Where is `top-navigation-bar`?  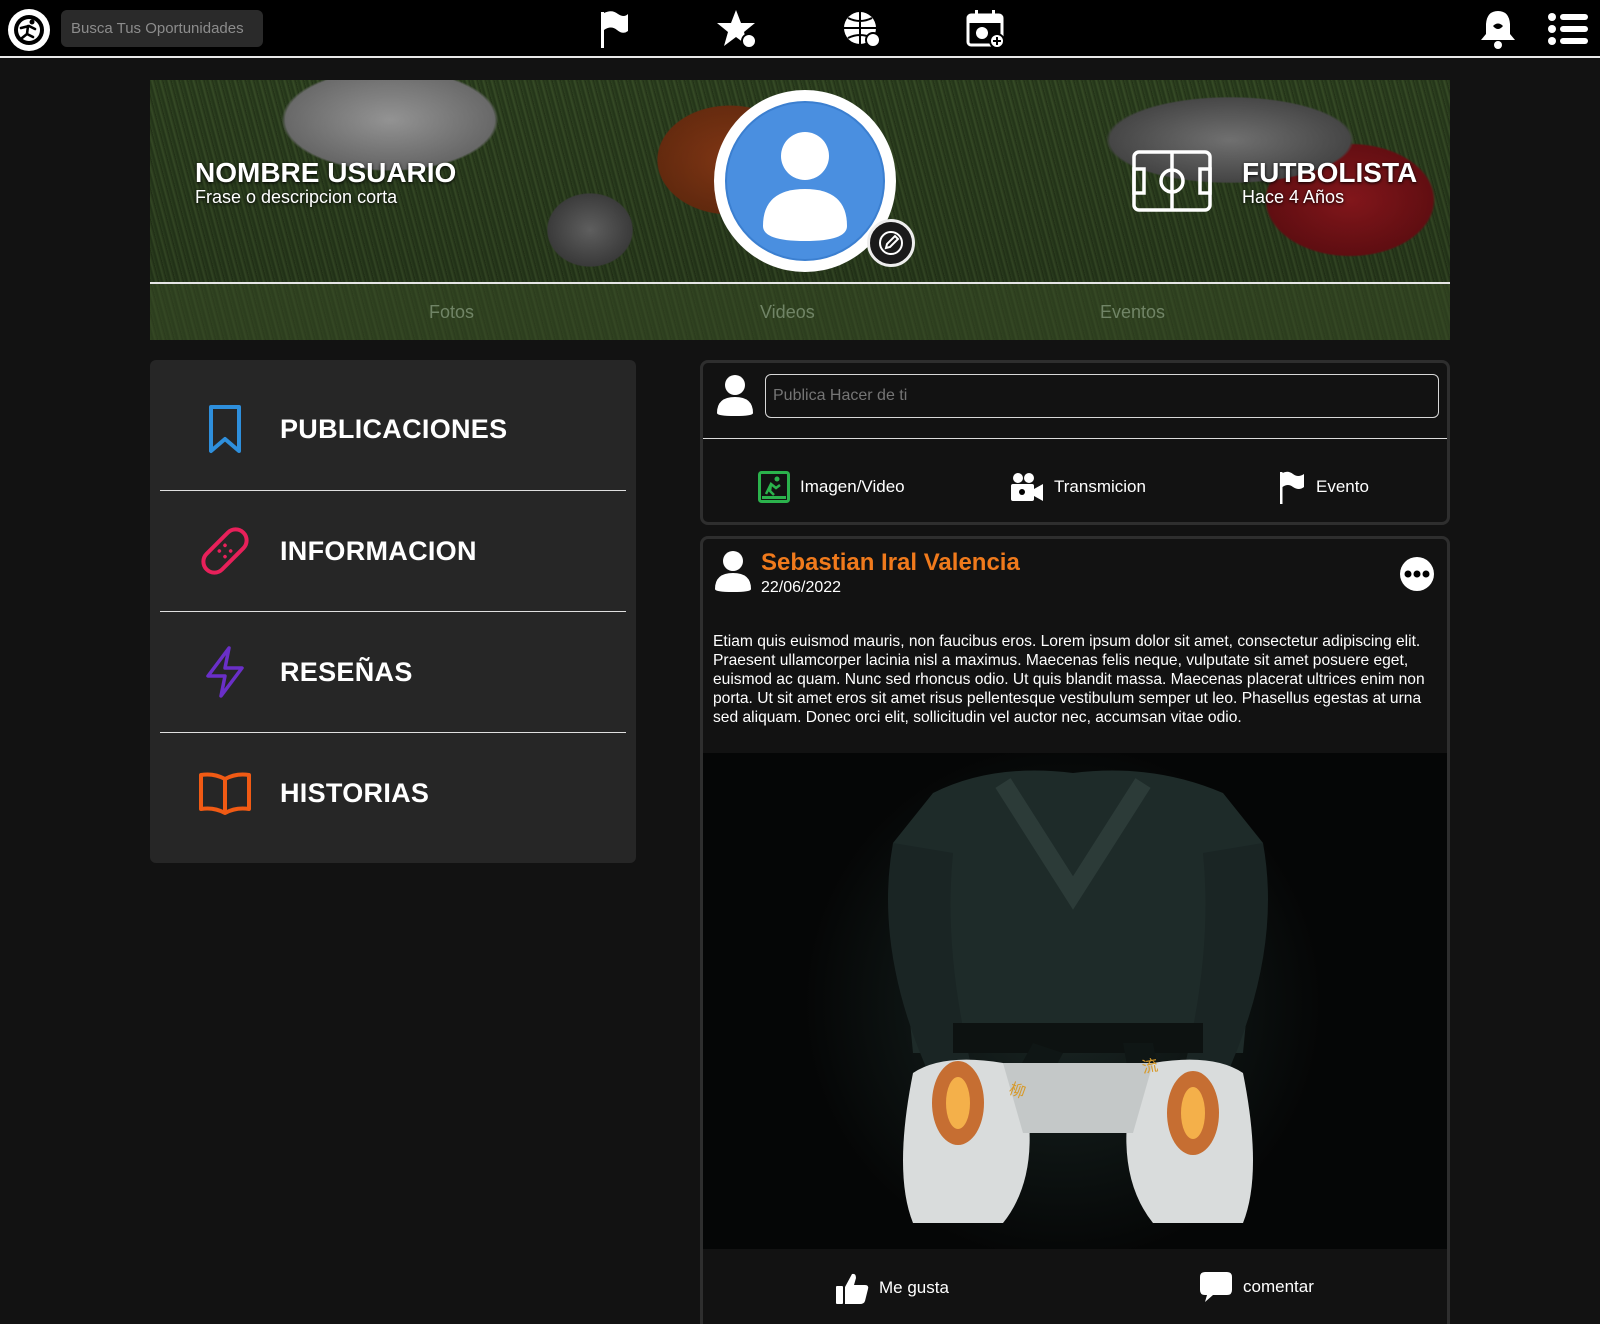 top-navigation-bar is located at coordinates (800, 29).